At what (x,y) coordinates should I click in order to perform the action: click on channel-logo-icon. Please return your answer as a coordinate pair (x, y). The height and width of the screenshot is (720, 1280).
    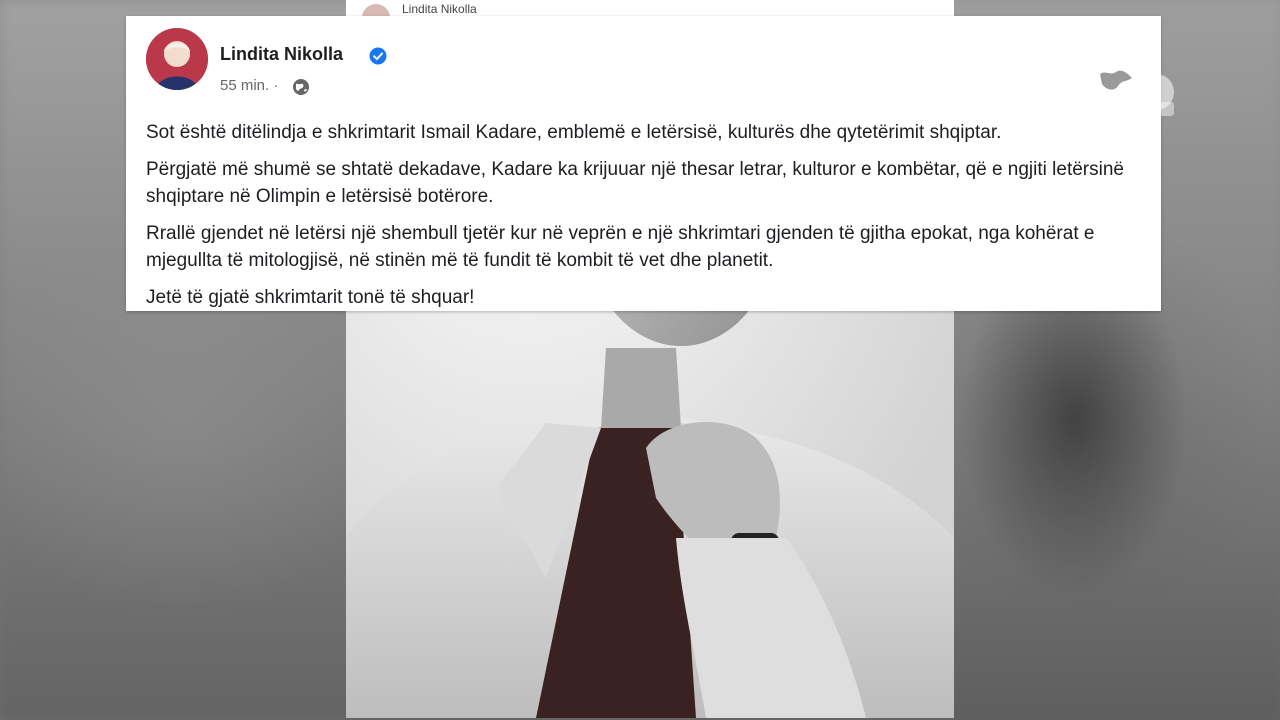
    Looking at the image, I should click on (1134, 84).